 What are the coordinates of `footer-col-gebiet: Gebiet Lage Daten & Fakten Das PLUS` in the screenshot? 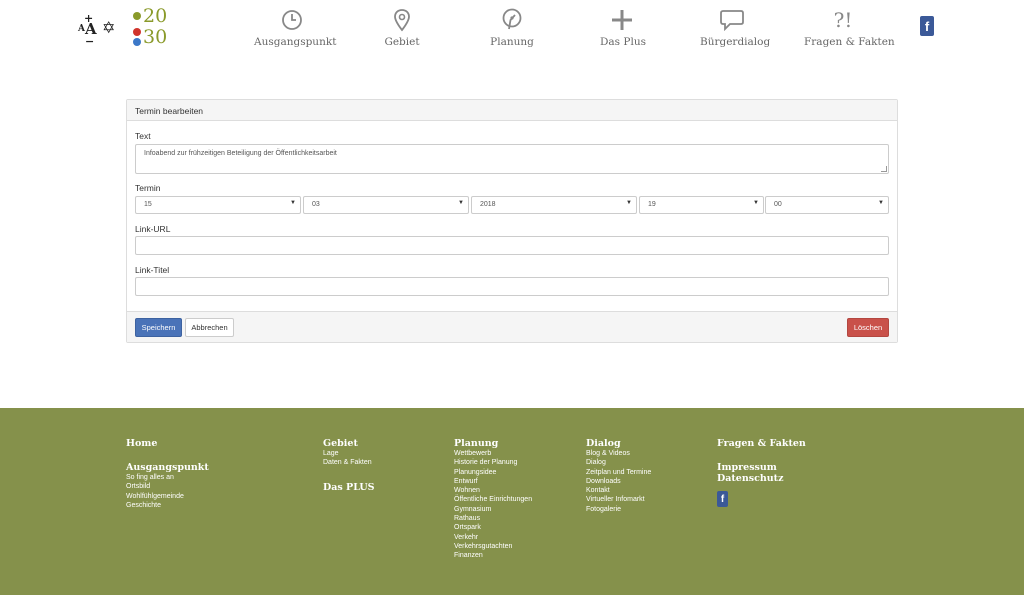 It's located at (349, 465).